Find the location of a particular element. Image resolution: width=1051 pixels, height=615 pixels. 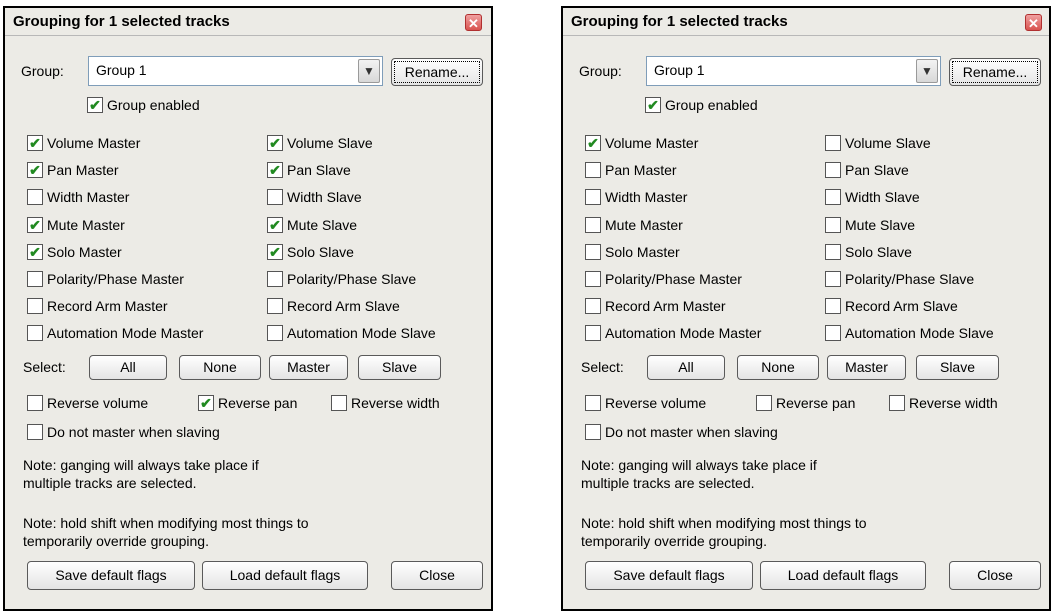

flag-pan-master-checkbox-box is located at coordinates (593, 170).